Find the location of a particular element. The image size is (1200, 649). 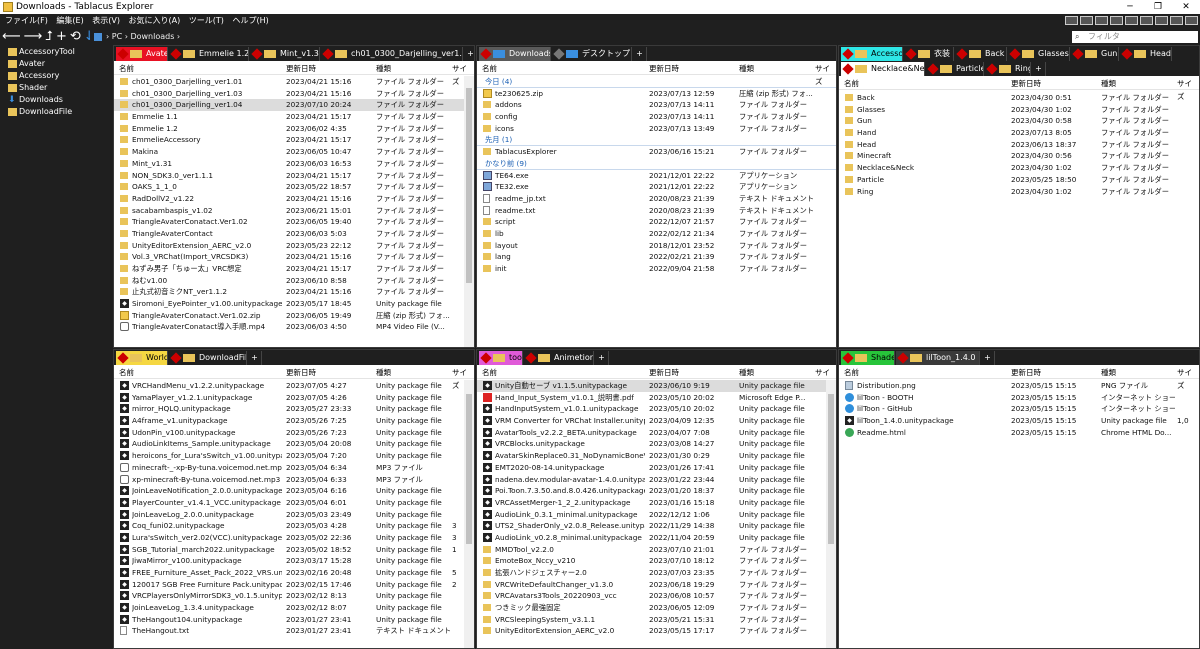

file-row: addons 2023/07/13 14:11 ファイル フォルダー is located at coordinates (656, 105).